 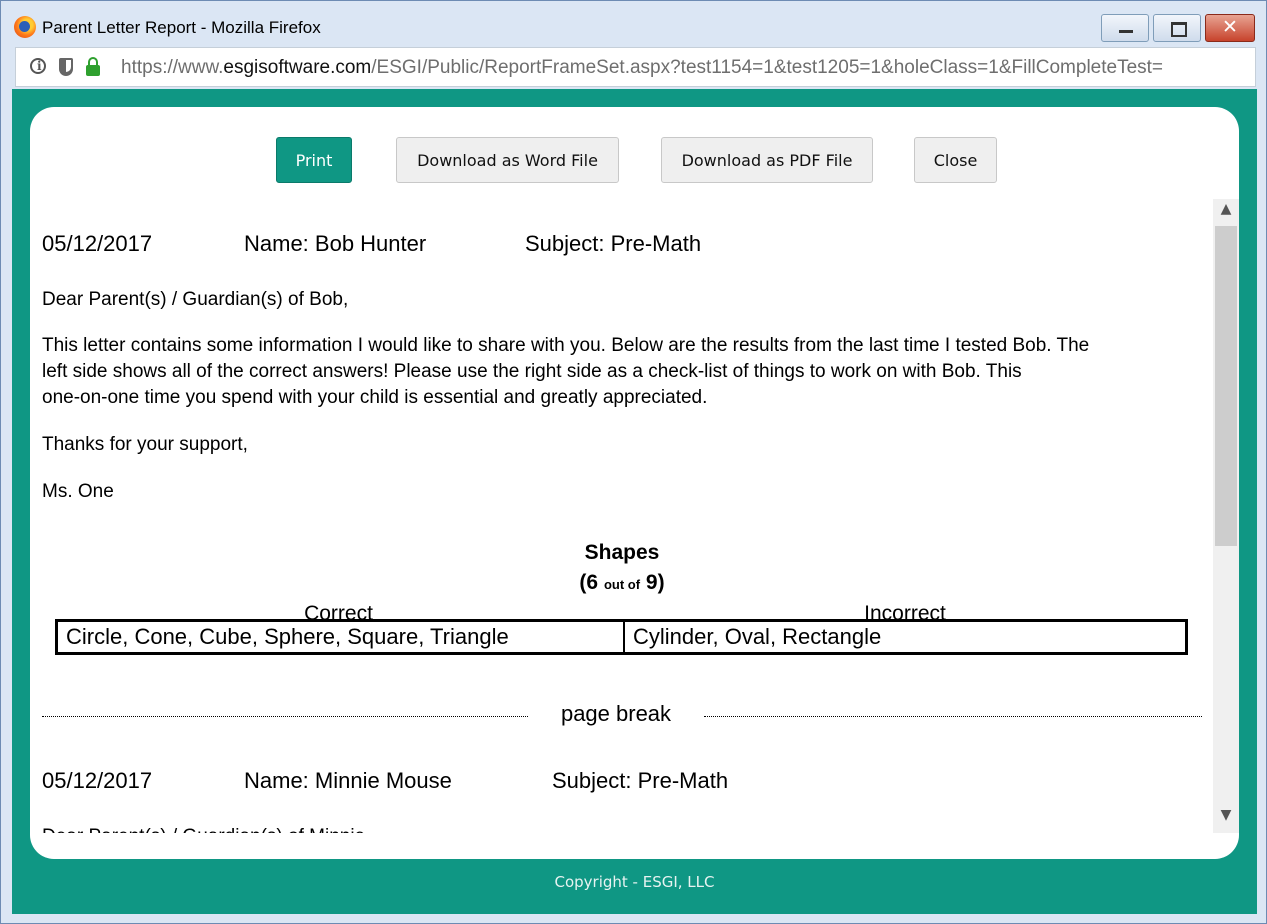 I want to click on print-button: Print, so click(x=314, y=160).